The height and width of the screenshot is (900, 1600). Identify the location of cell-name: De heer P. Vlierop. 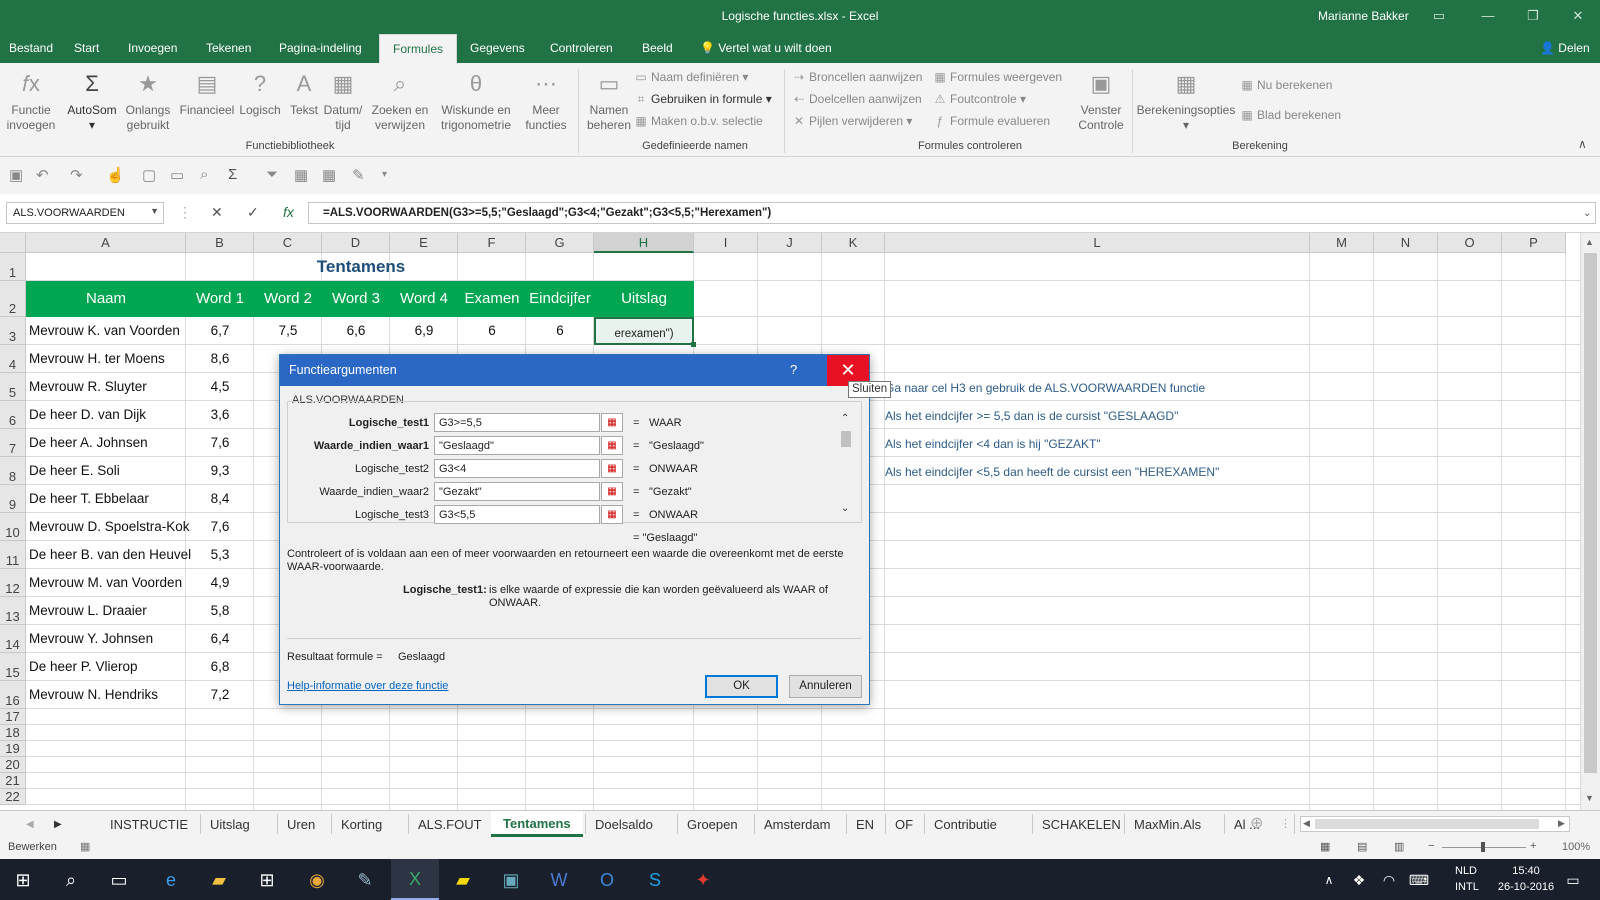
(83, 666).